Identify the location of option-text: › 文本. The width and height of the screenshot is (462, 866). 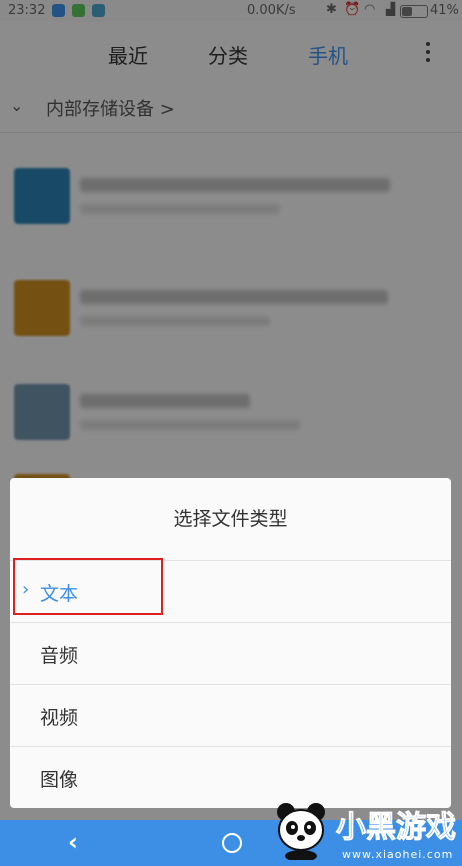
(230, 591).